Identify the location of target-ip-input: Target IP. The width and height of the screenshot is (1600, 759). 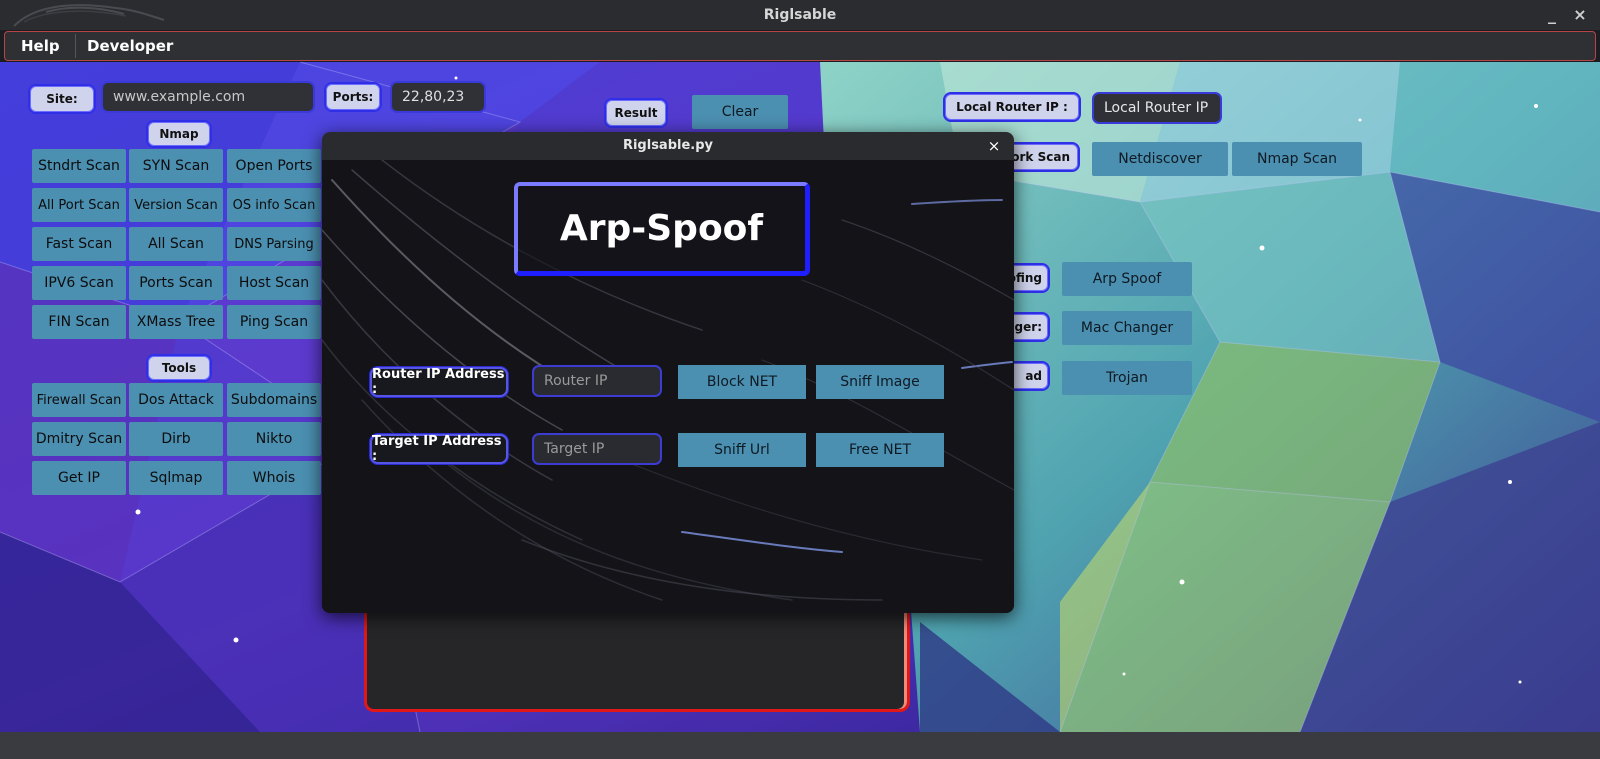
(597, 449).